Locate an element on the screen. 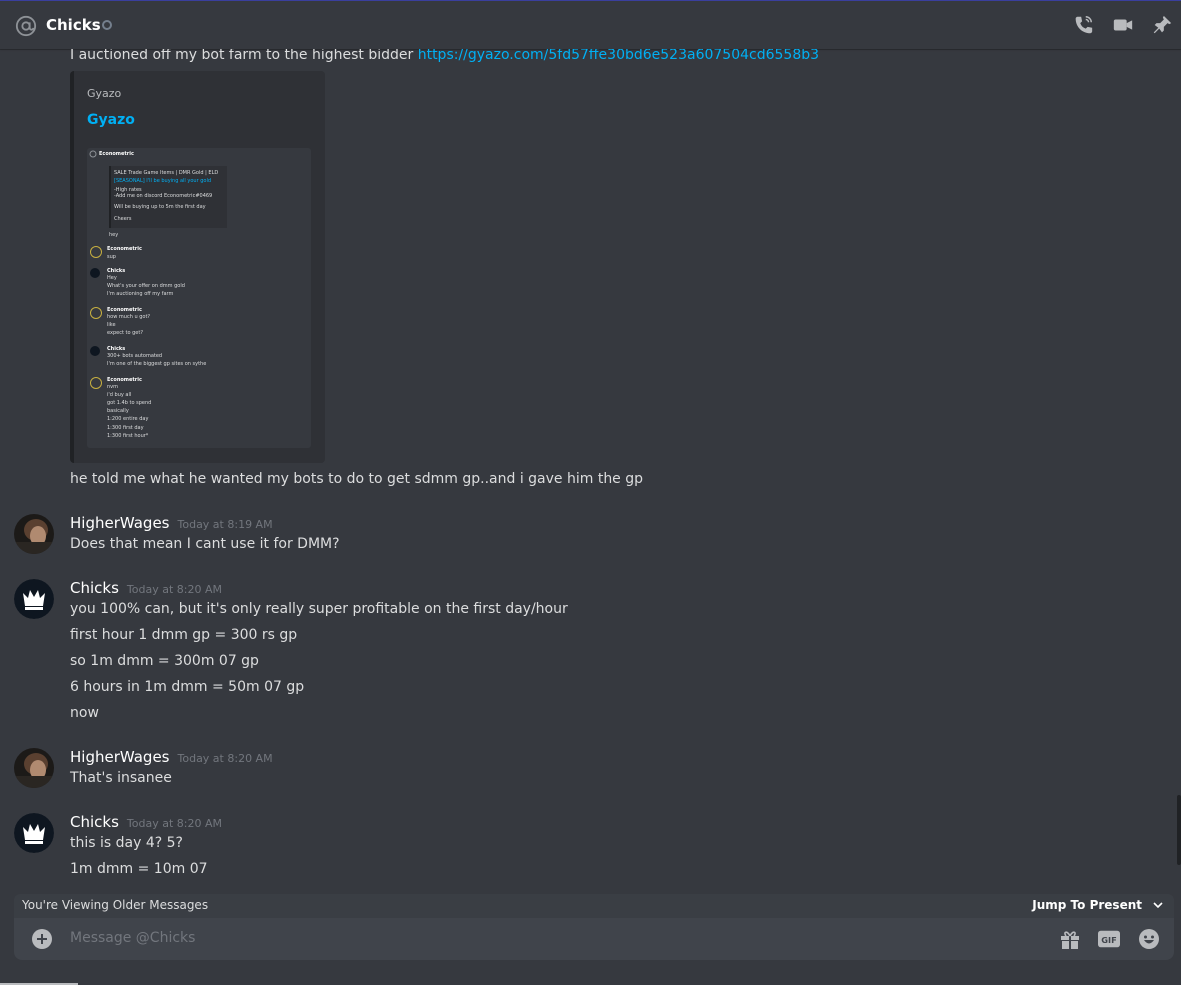 The height and width of the screenshot is (985, 1181). thumb-line: 1:300 first day is located at coordinates (125, 428).